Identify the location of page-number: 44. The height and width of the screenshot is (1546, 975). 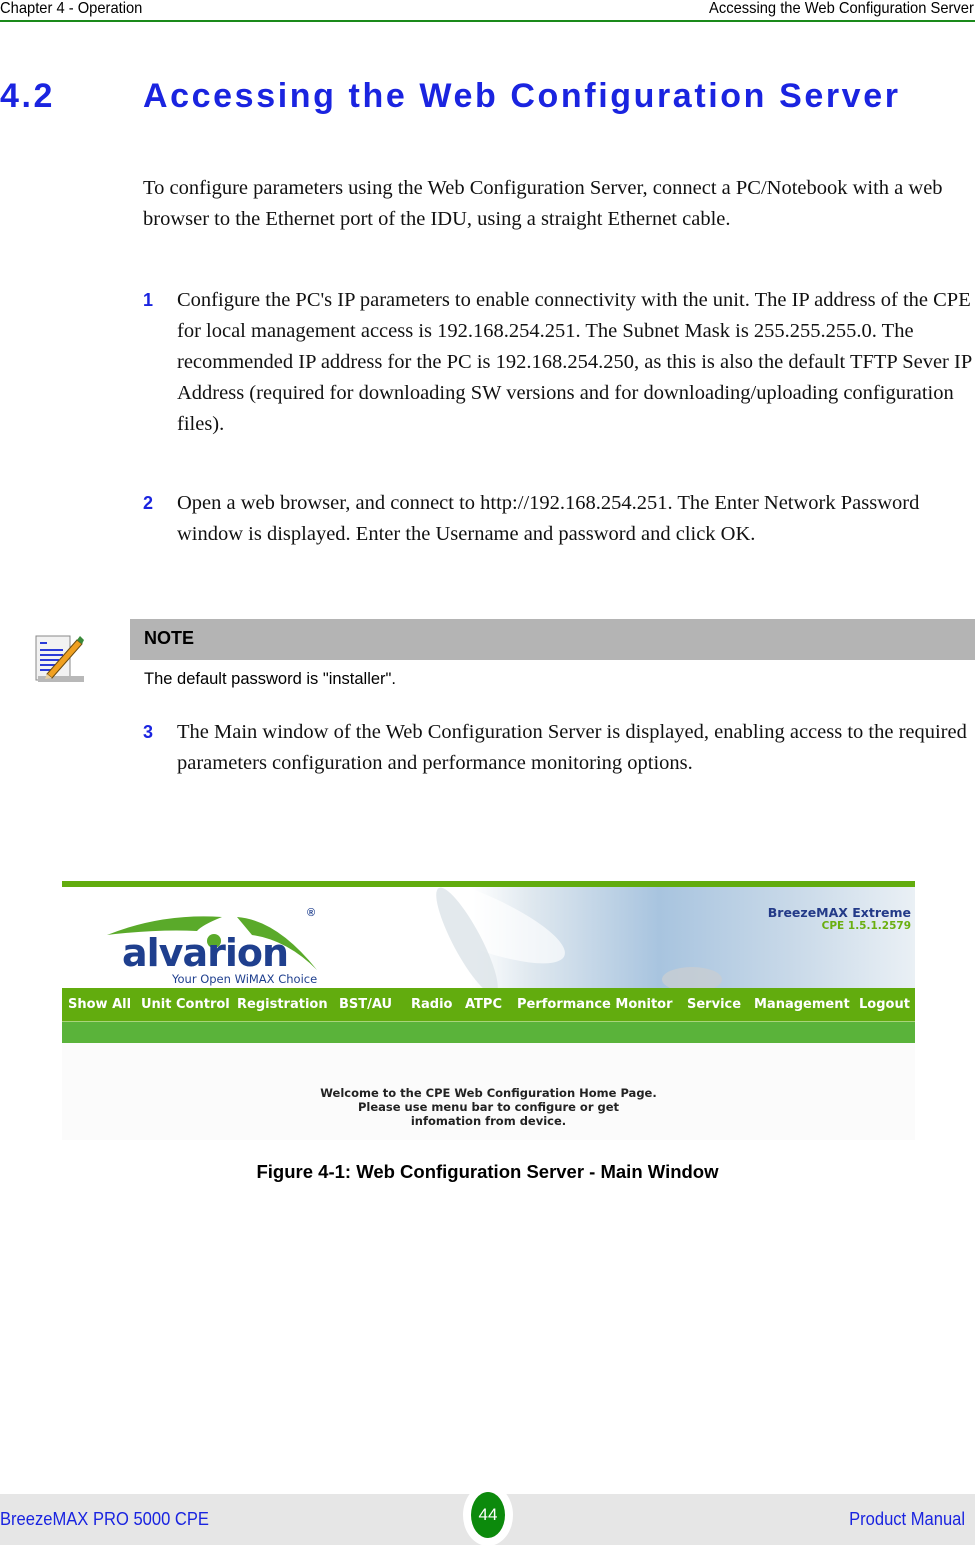
(488, 1515).